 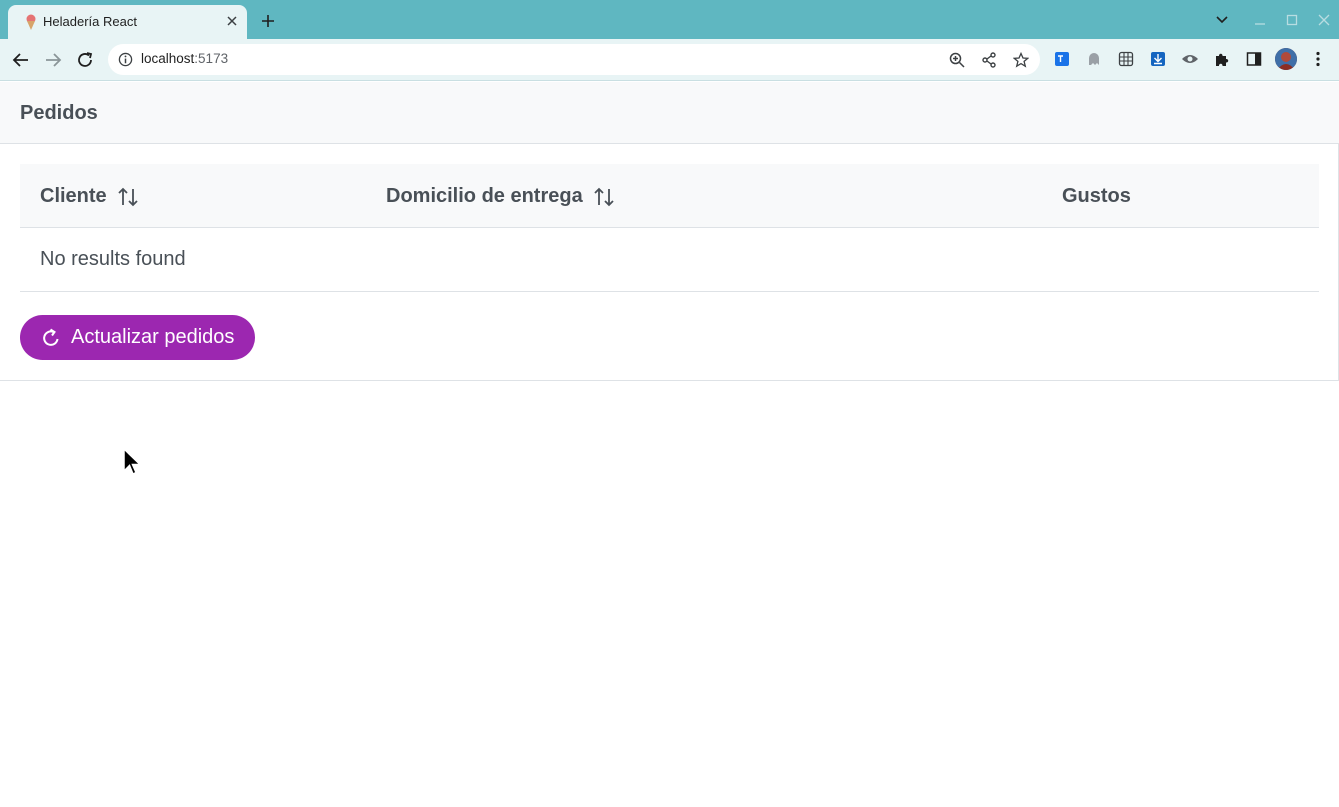 What do you see at coordinates (125, 59) in the screenshot?
I see `site-info-icon` at bounding box center [125, 59].